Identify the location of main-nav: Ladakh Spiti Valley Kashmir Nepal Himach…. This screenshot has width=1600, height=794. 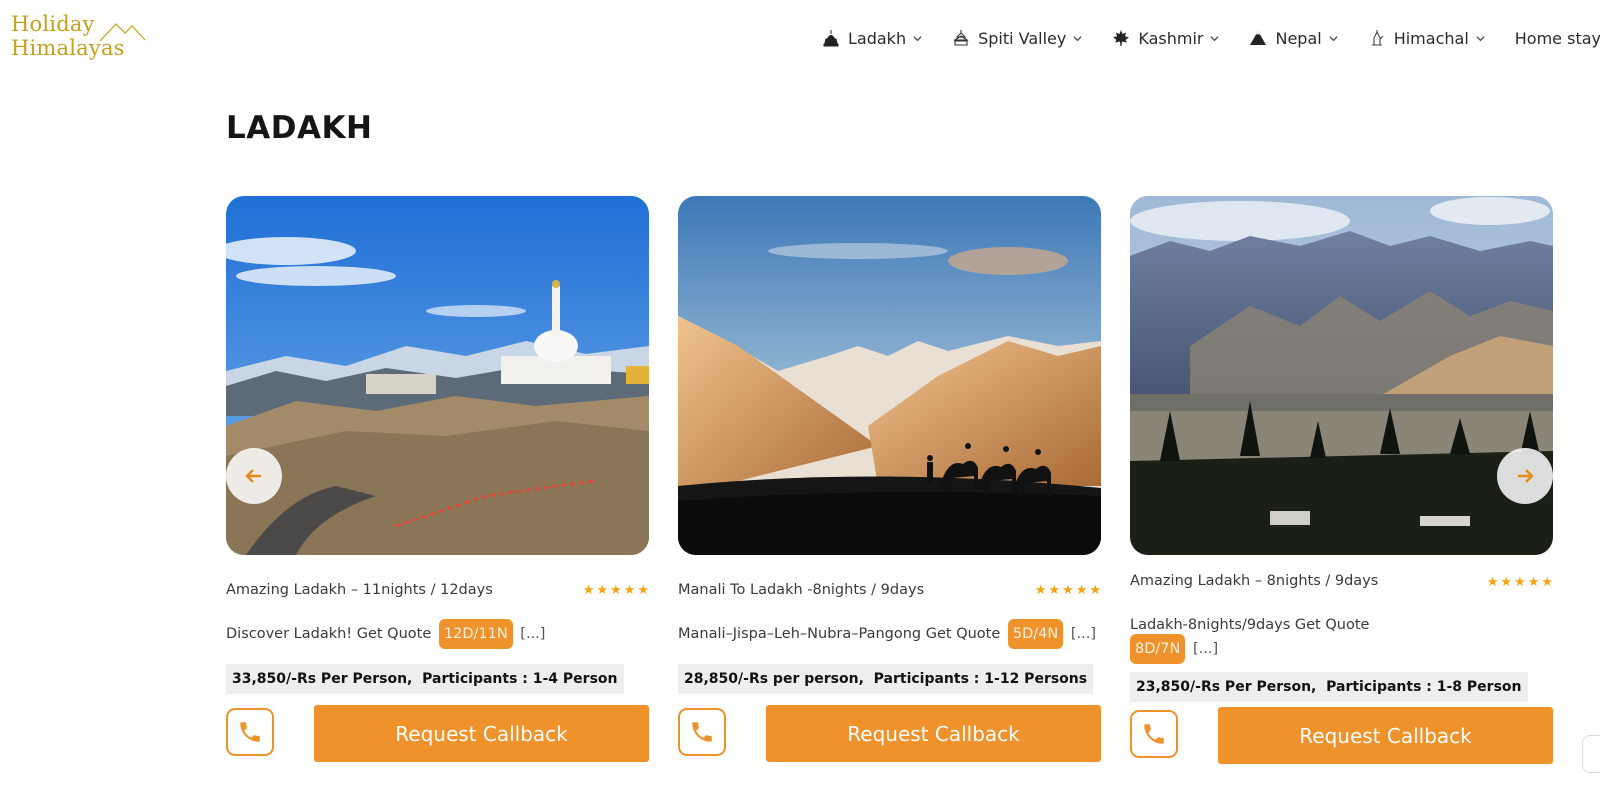
(1211, 38).